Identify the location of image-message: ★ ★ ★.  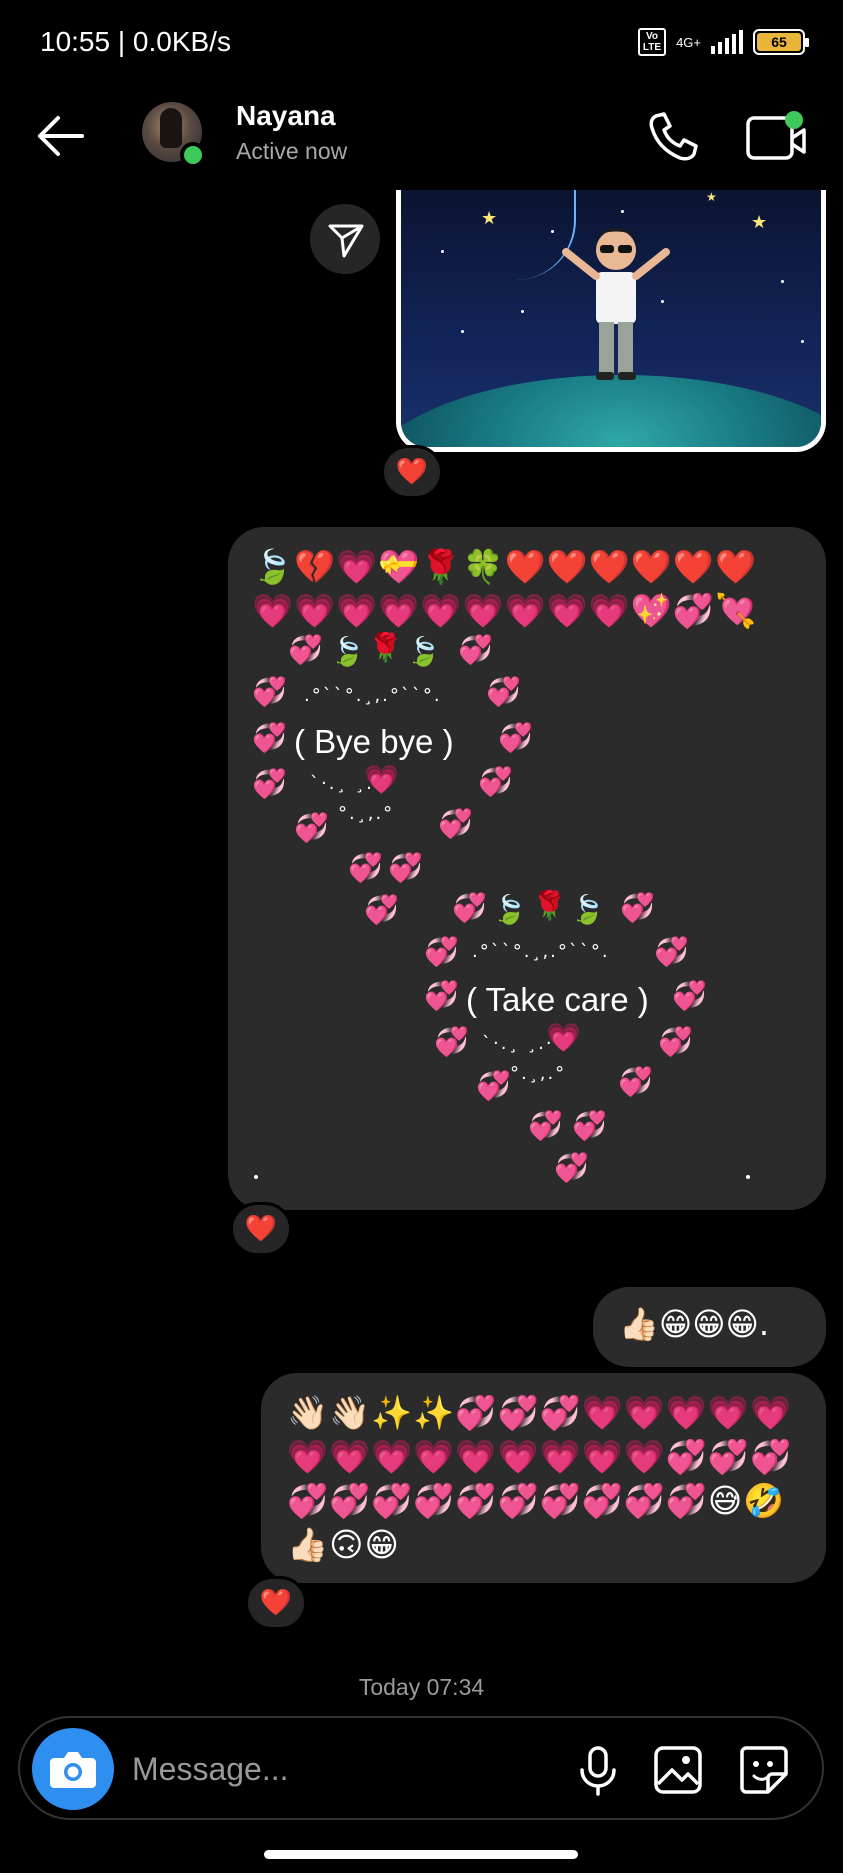
(611, 321).